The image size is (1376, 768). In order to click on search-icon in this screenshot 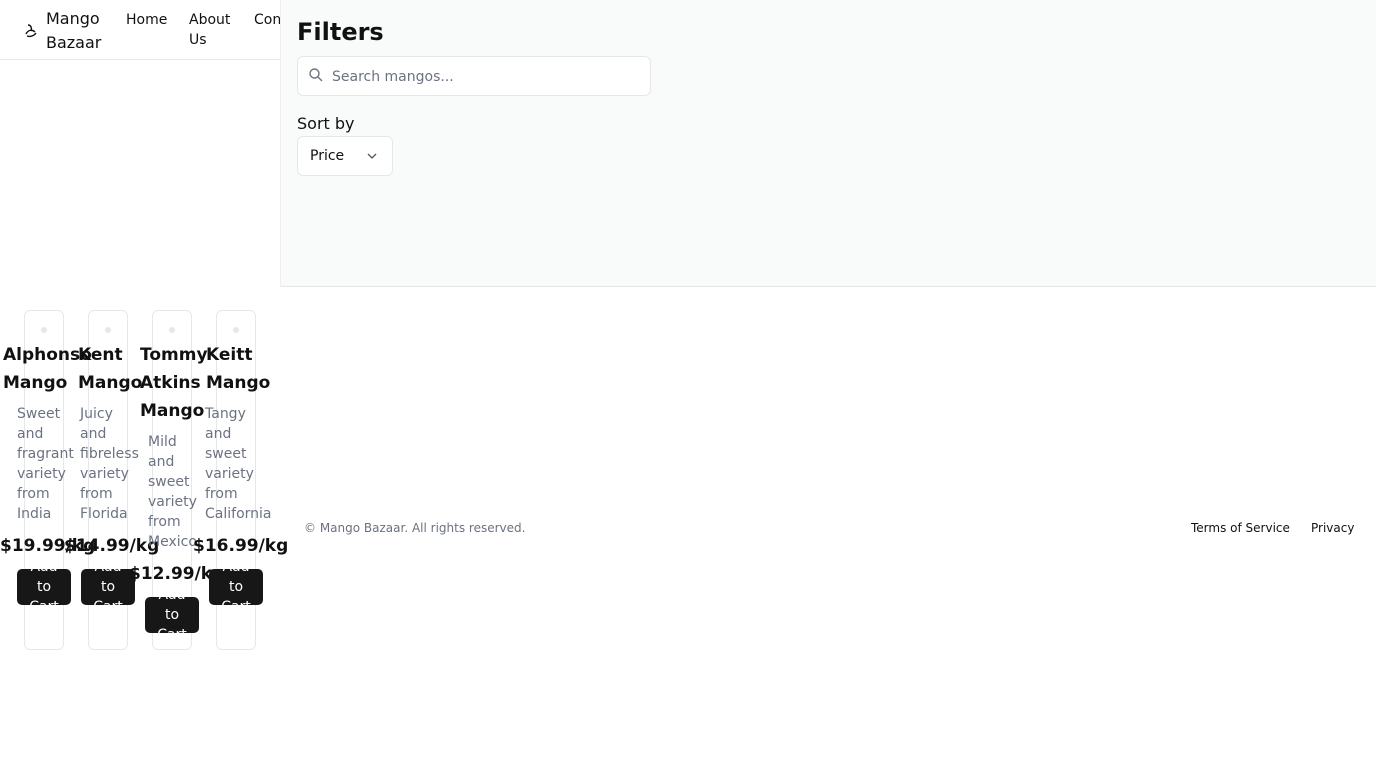, I will do `click(316, 75)`.